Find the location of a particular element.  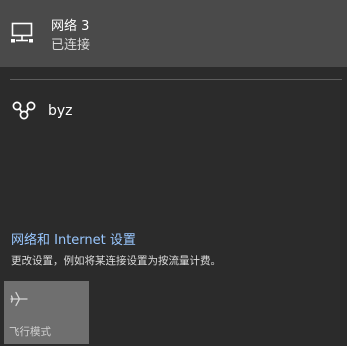

vpn-item-byz: byz is located at coordinates (173, 113).